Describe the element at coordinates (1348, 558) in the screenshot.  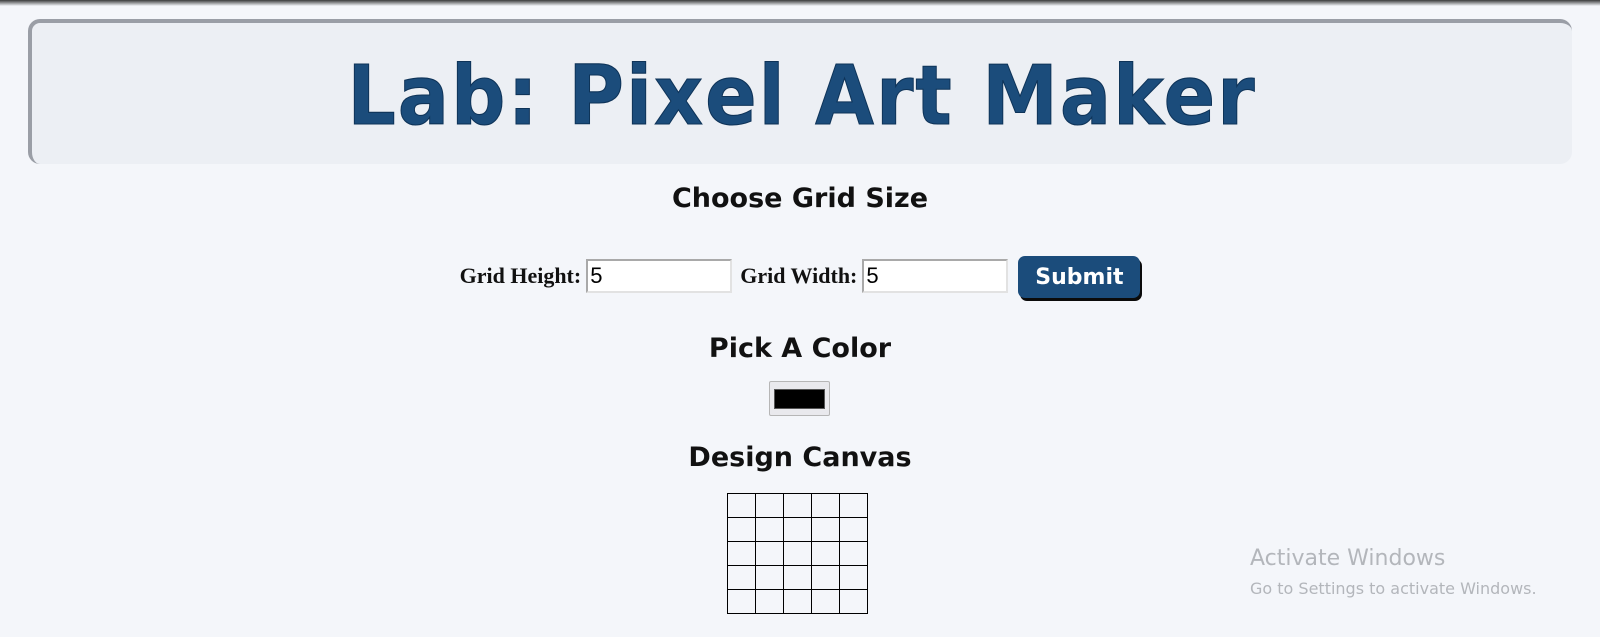
I see `watermark-title: Activate Windows` at that location.